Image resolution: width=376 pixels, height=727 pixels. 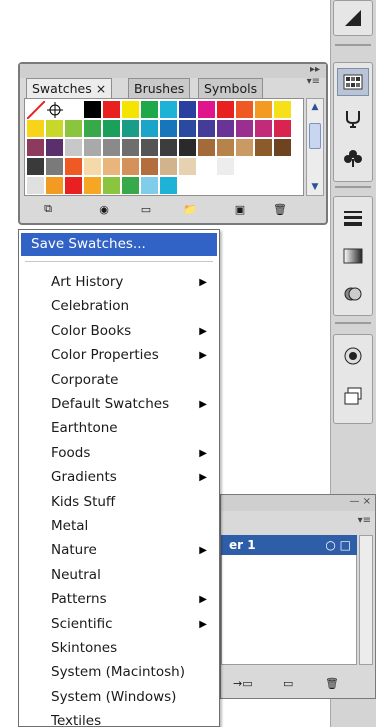 I want to click on show-kinds-icon: ◉, so click(x=104, y=209).